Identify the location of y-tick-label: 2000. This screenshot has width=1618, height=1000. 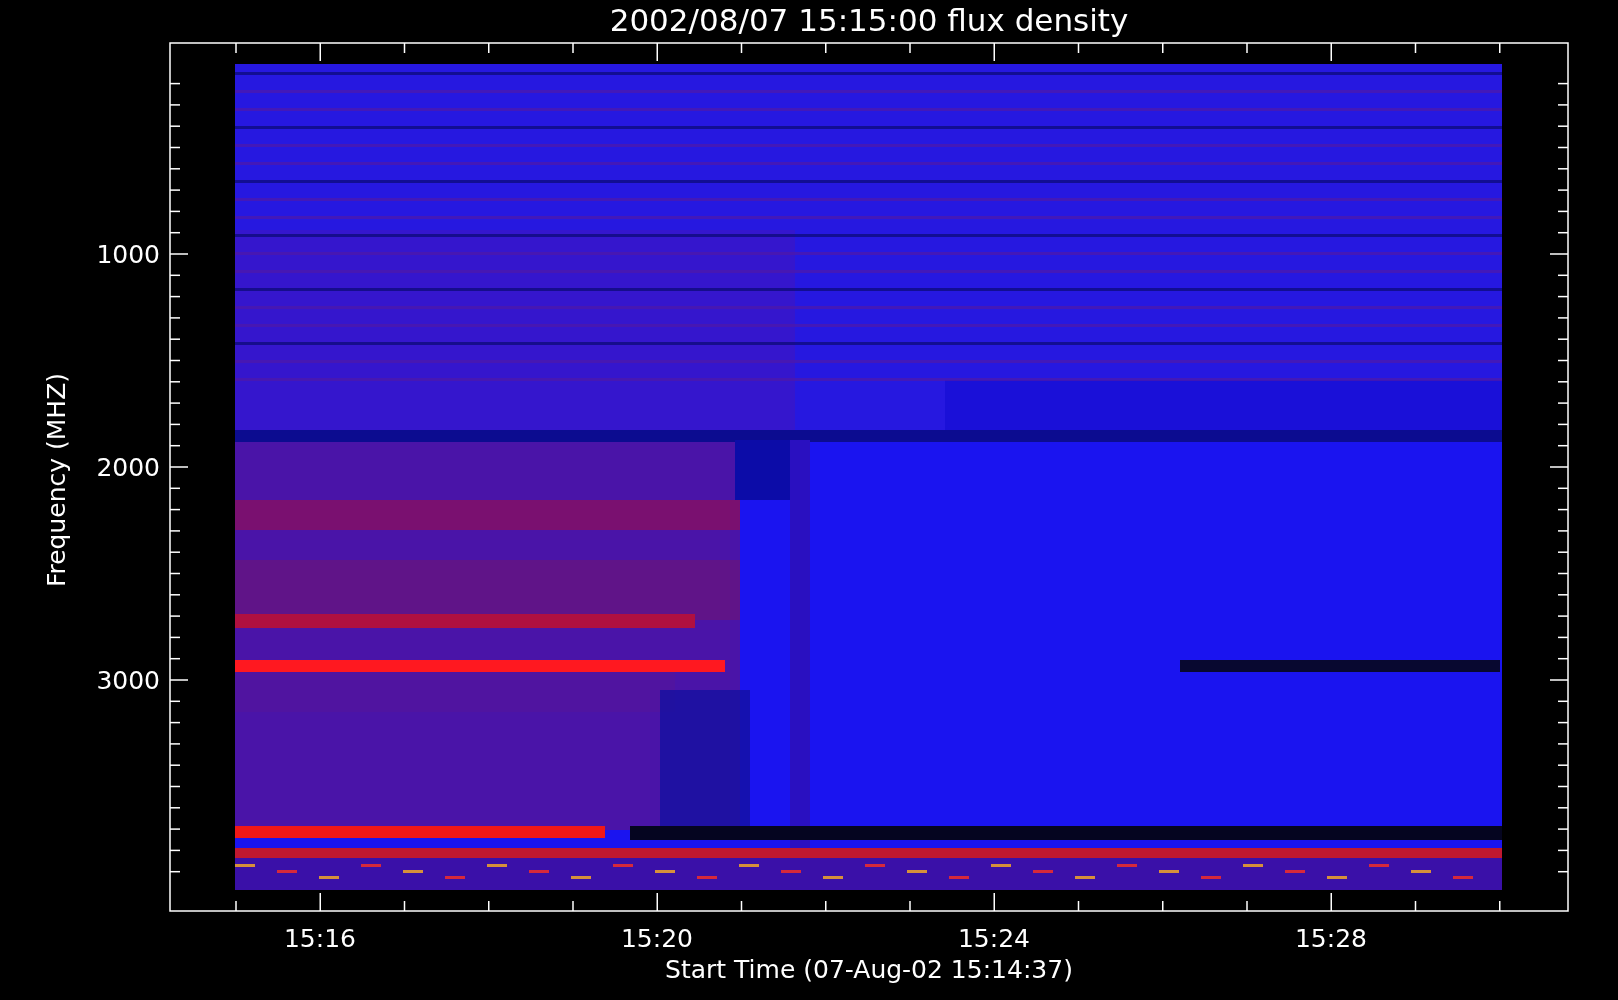
(128, 467).